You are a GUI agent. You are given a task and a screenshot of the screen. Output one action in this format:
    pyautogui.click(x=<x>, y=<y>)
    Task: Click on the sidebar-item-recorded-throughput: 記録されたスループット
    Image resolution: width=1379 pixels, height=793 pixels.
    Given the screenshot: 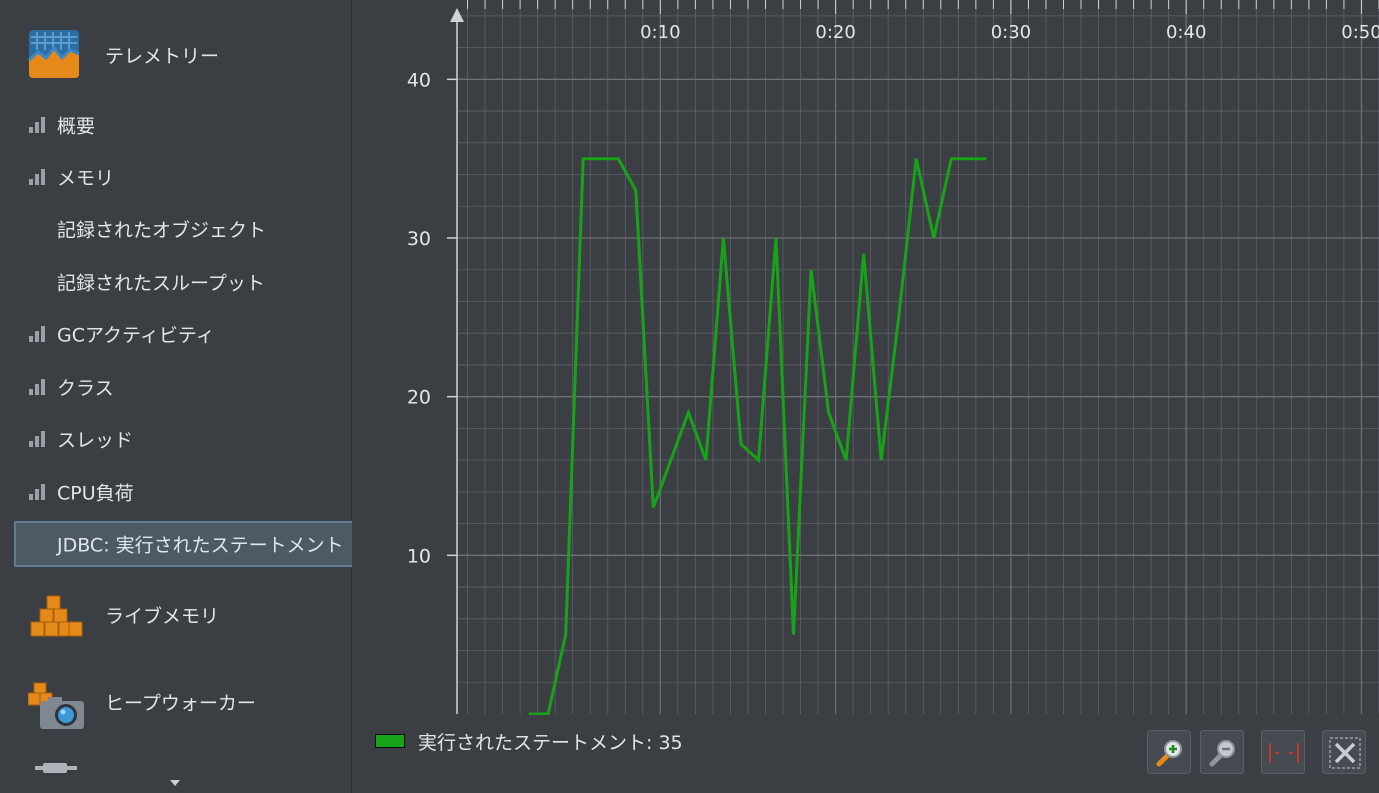 What is the action you would take?
    pyautogui.click(x=175, y=282)
    